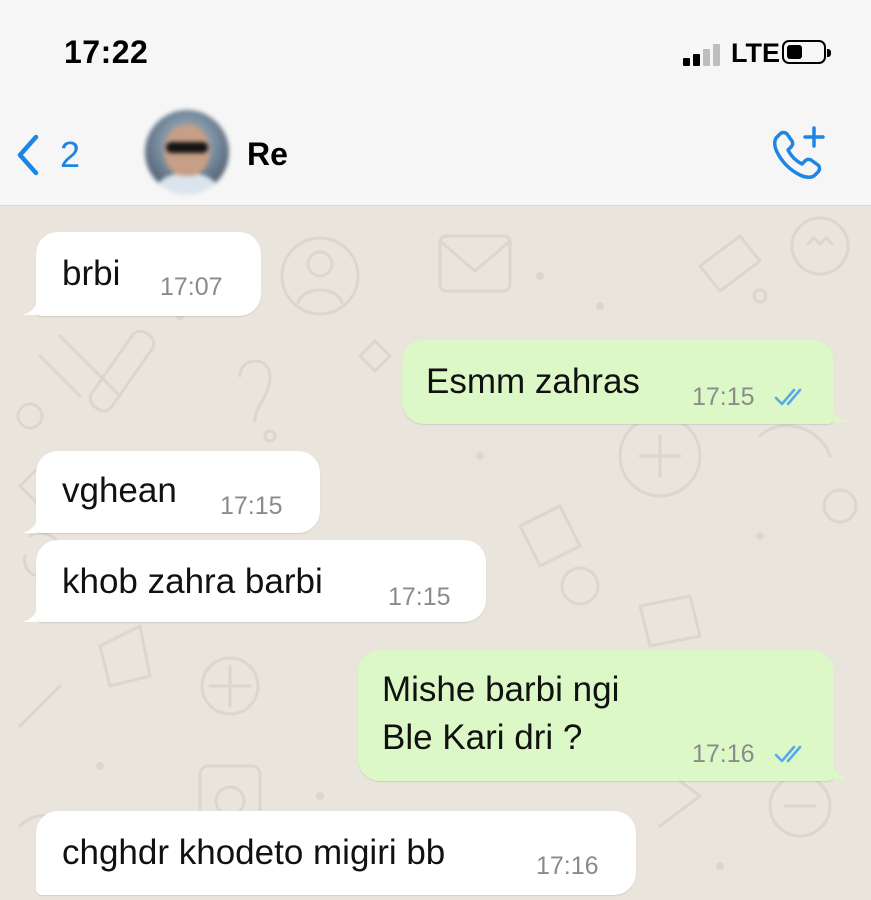 Image resolution: width=871 pixels, height=900 pixels. What do you see at coordinates (119, 490) in the screenshot?
I see `message-text: vghean` at bounding box center [119, 490].